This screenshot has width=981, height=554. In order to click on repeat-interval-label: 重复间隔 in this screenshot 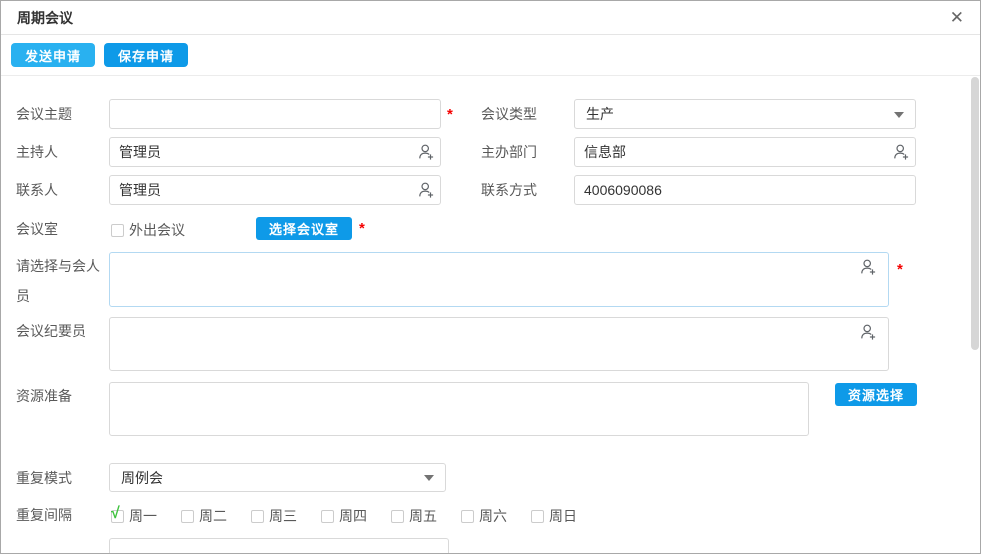, I will do `click(44, 515)`.